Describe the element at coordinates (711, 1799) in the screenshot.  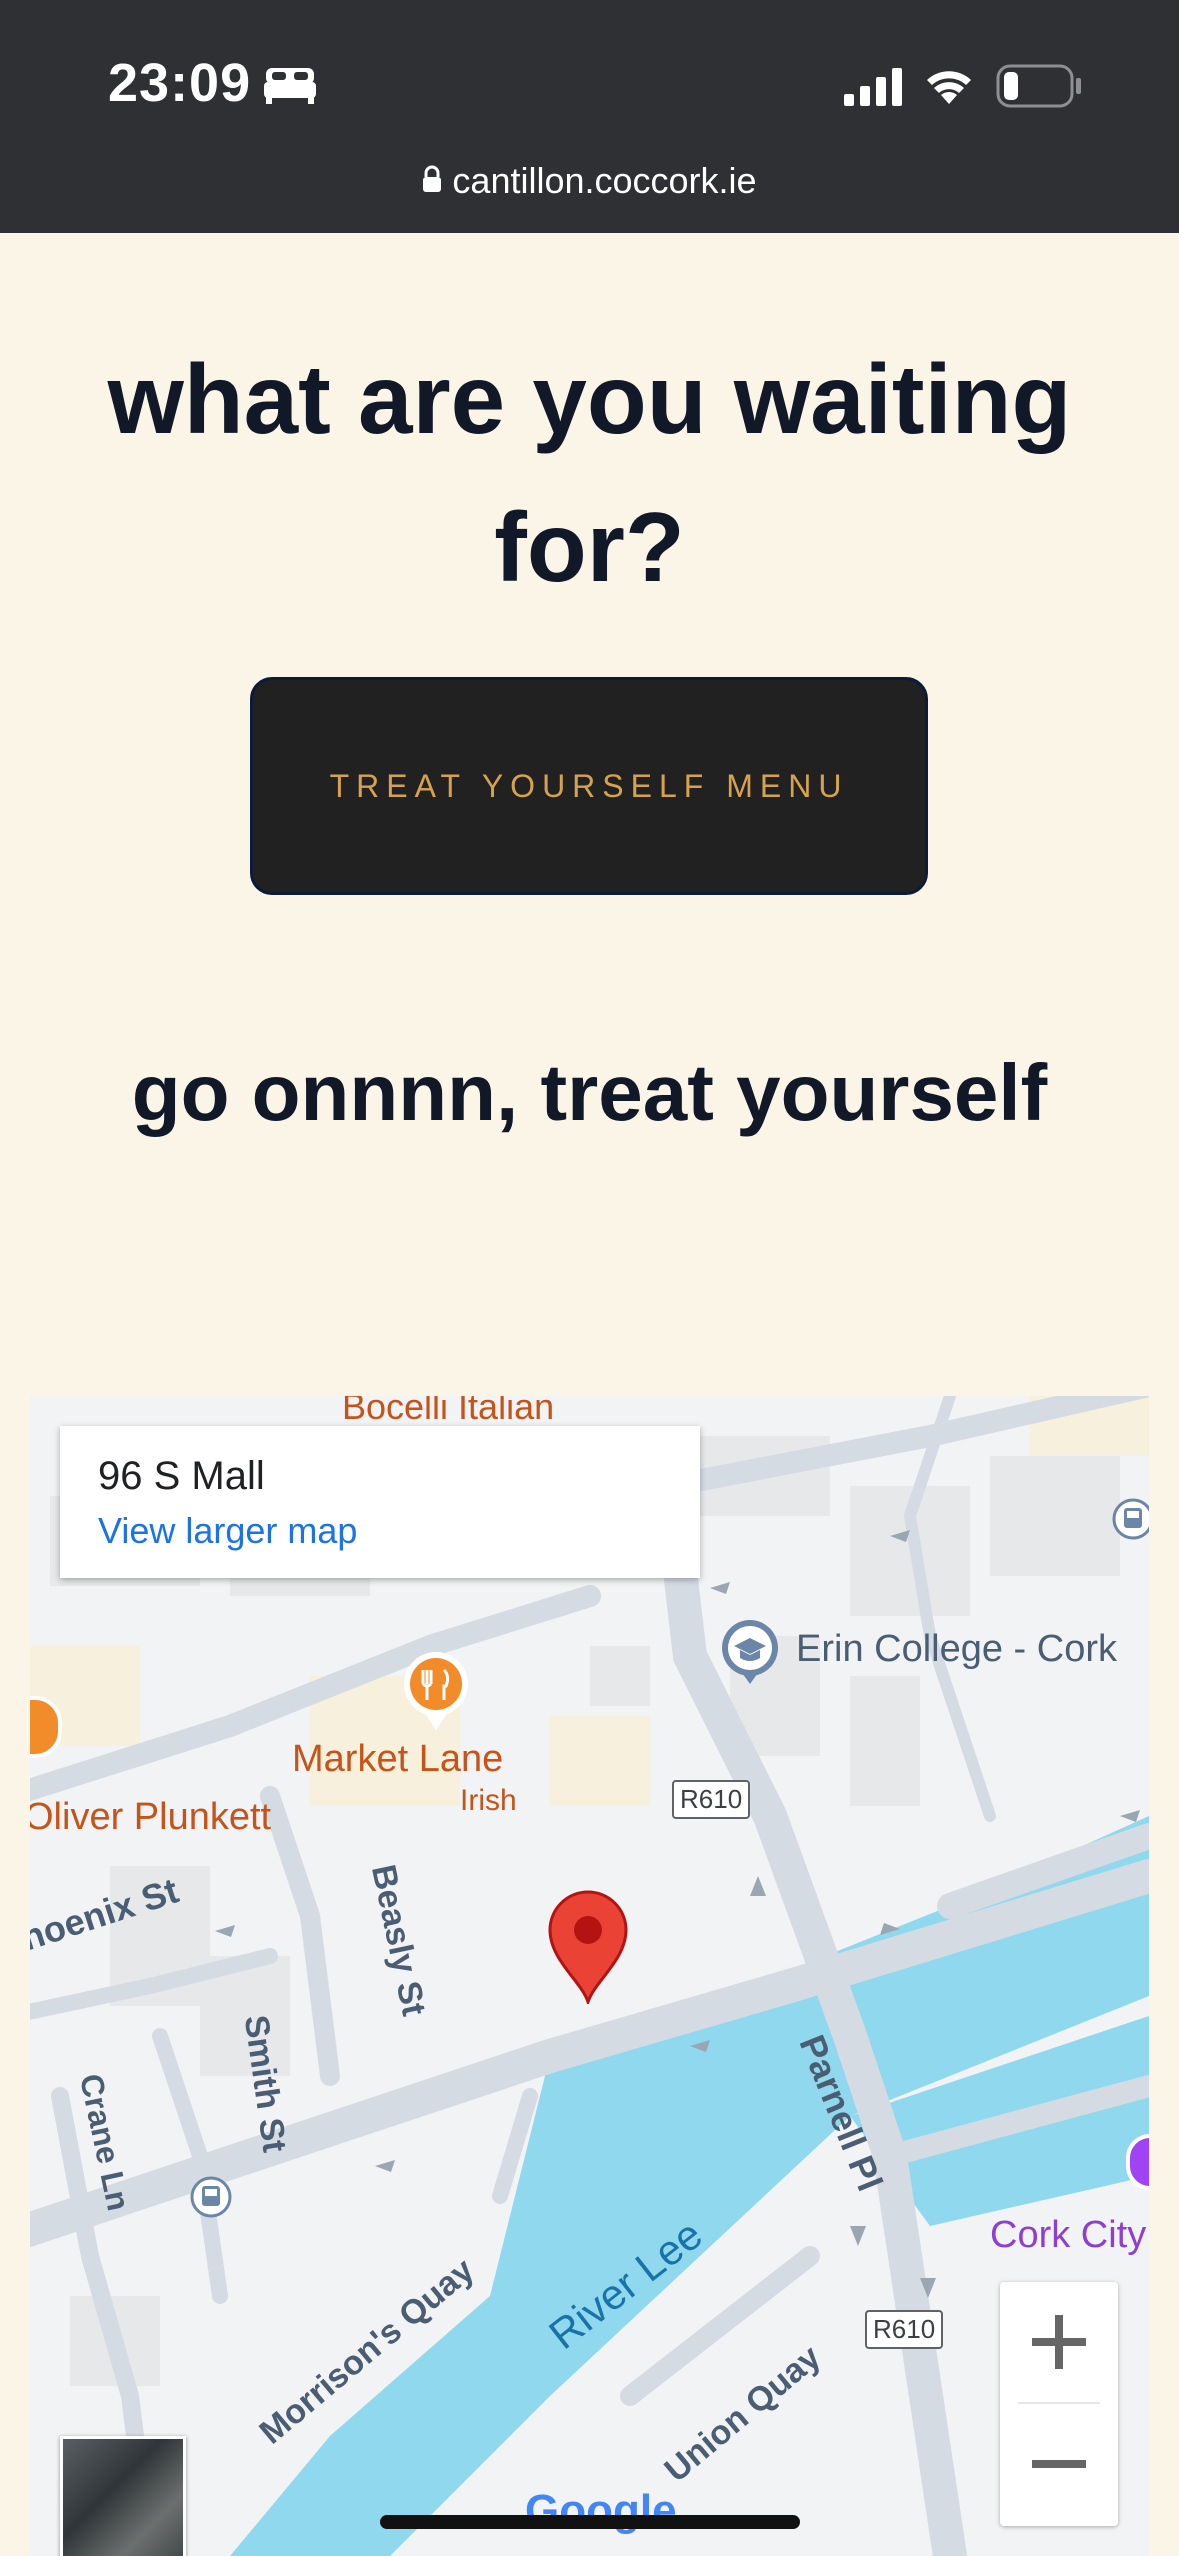
I see `map-label-r610-north: R610` at that location.